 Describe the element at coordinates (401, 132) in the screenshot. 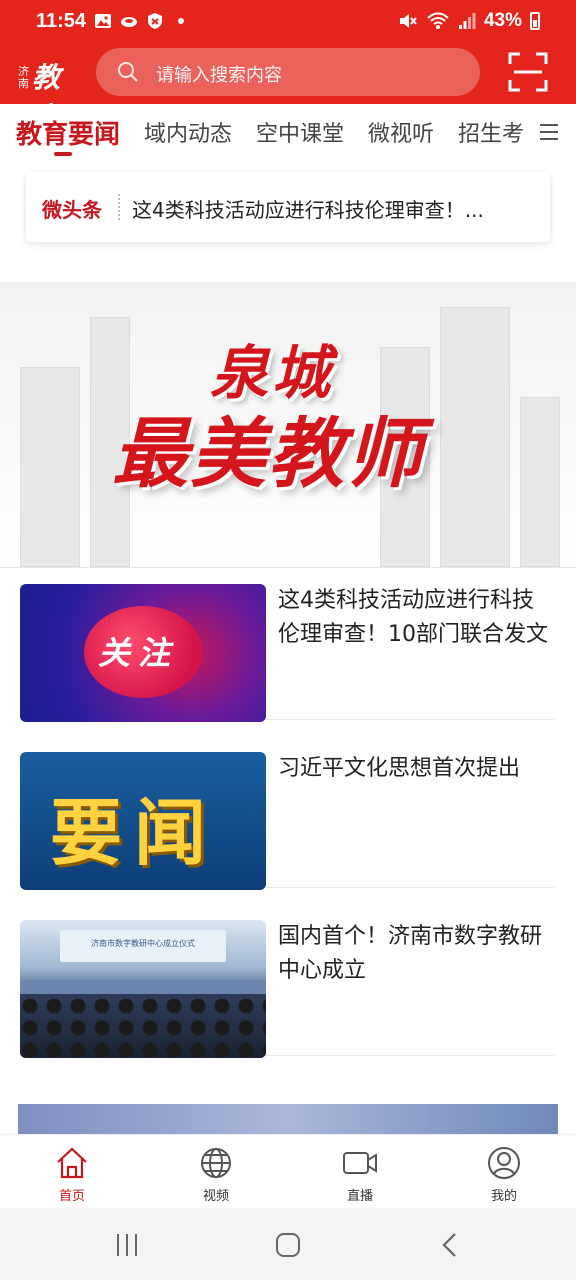

I see `tab-micro-video: 微视听` at that location.